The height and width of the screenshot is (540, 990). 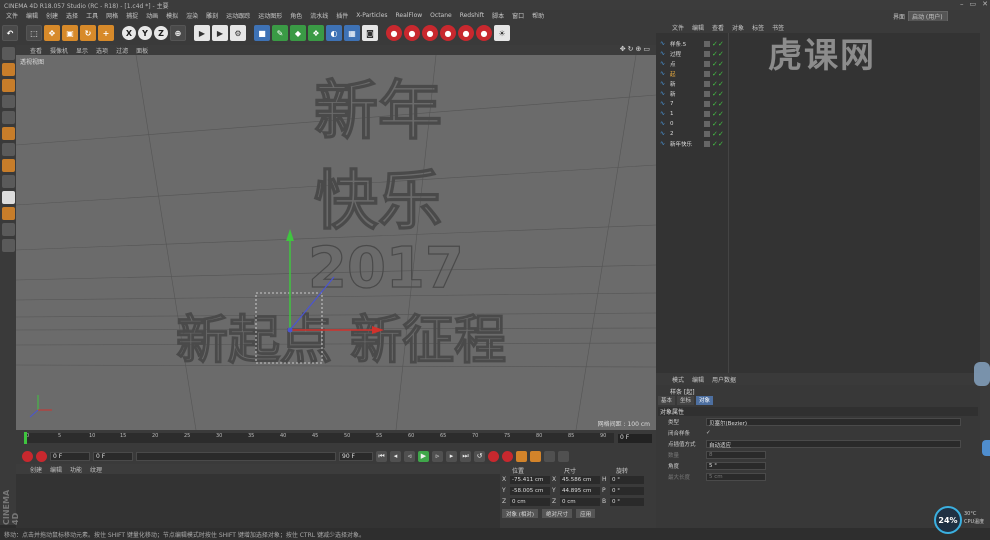 I want to click on menu-item: 运动图形, so click(x=270, y=15).